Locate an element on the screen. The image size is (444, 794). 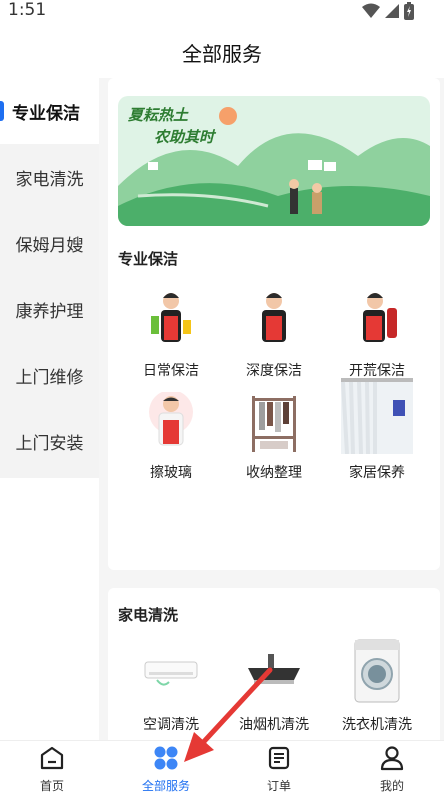
service-range-hood-cleaning: 油烟机清洗 is located at coordinates (274, 689).